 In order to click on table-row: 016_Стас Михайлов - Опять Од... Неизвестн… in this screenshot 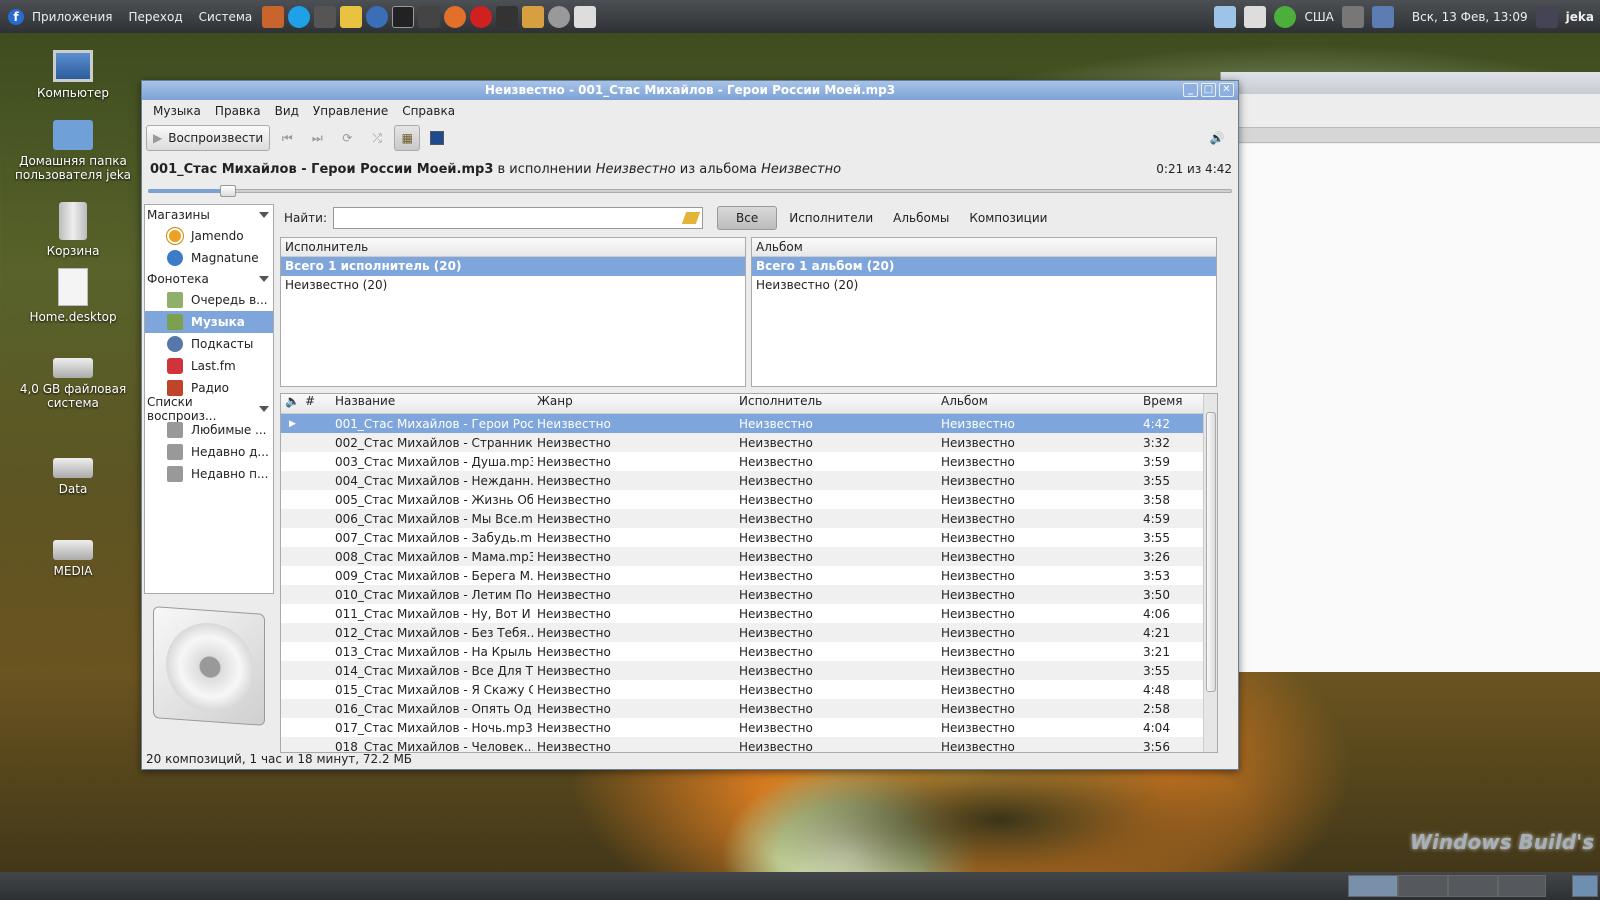, I will do `click(749, 708)`.